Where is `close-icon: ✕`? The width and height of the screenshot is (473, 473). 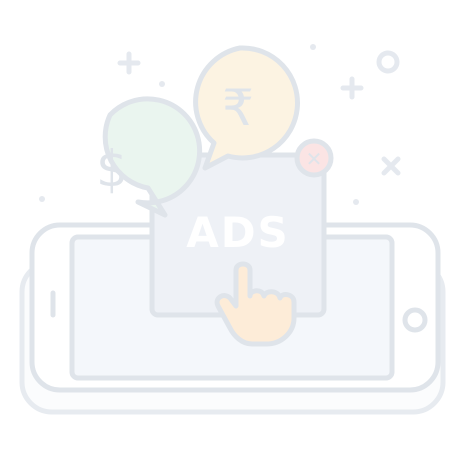 close-icon: ✕ is located at coordinates (314, 159).